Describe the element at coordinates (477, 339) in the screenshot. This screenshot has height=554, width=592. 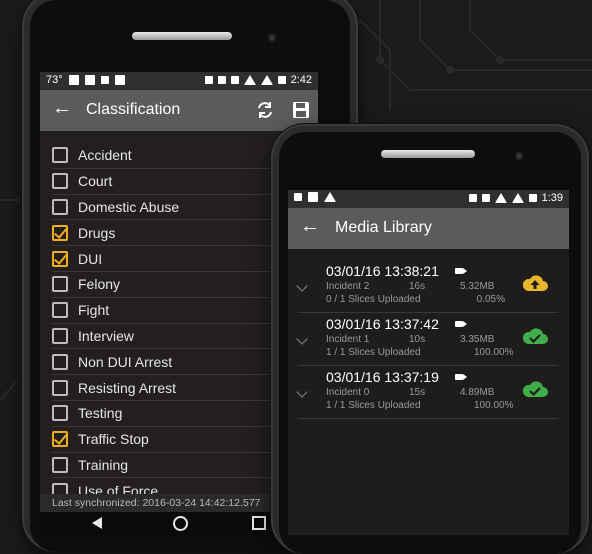
I see `file-size-label: 3.35MB` at that location.